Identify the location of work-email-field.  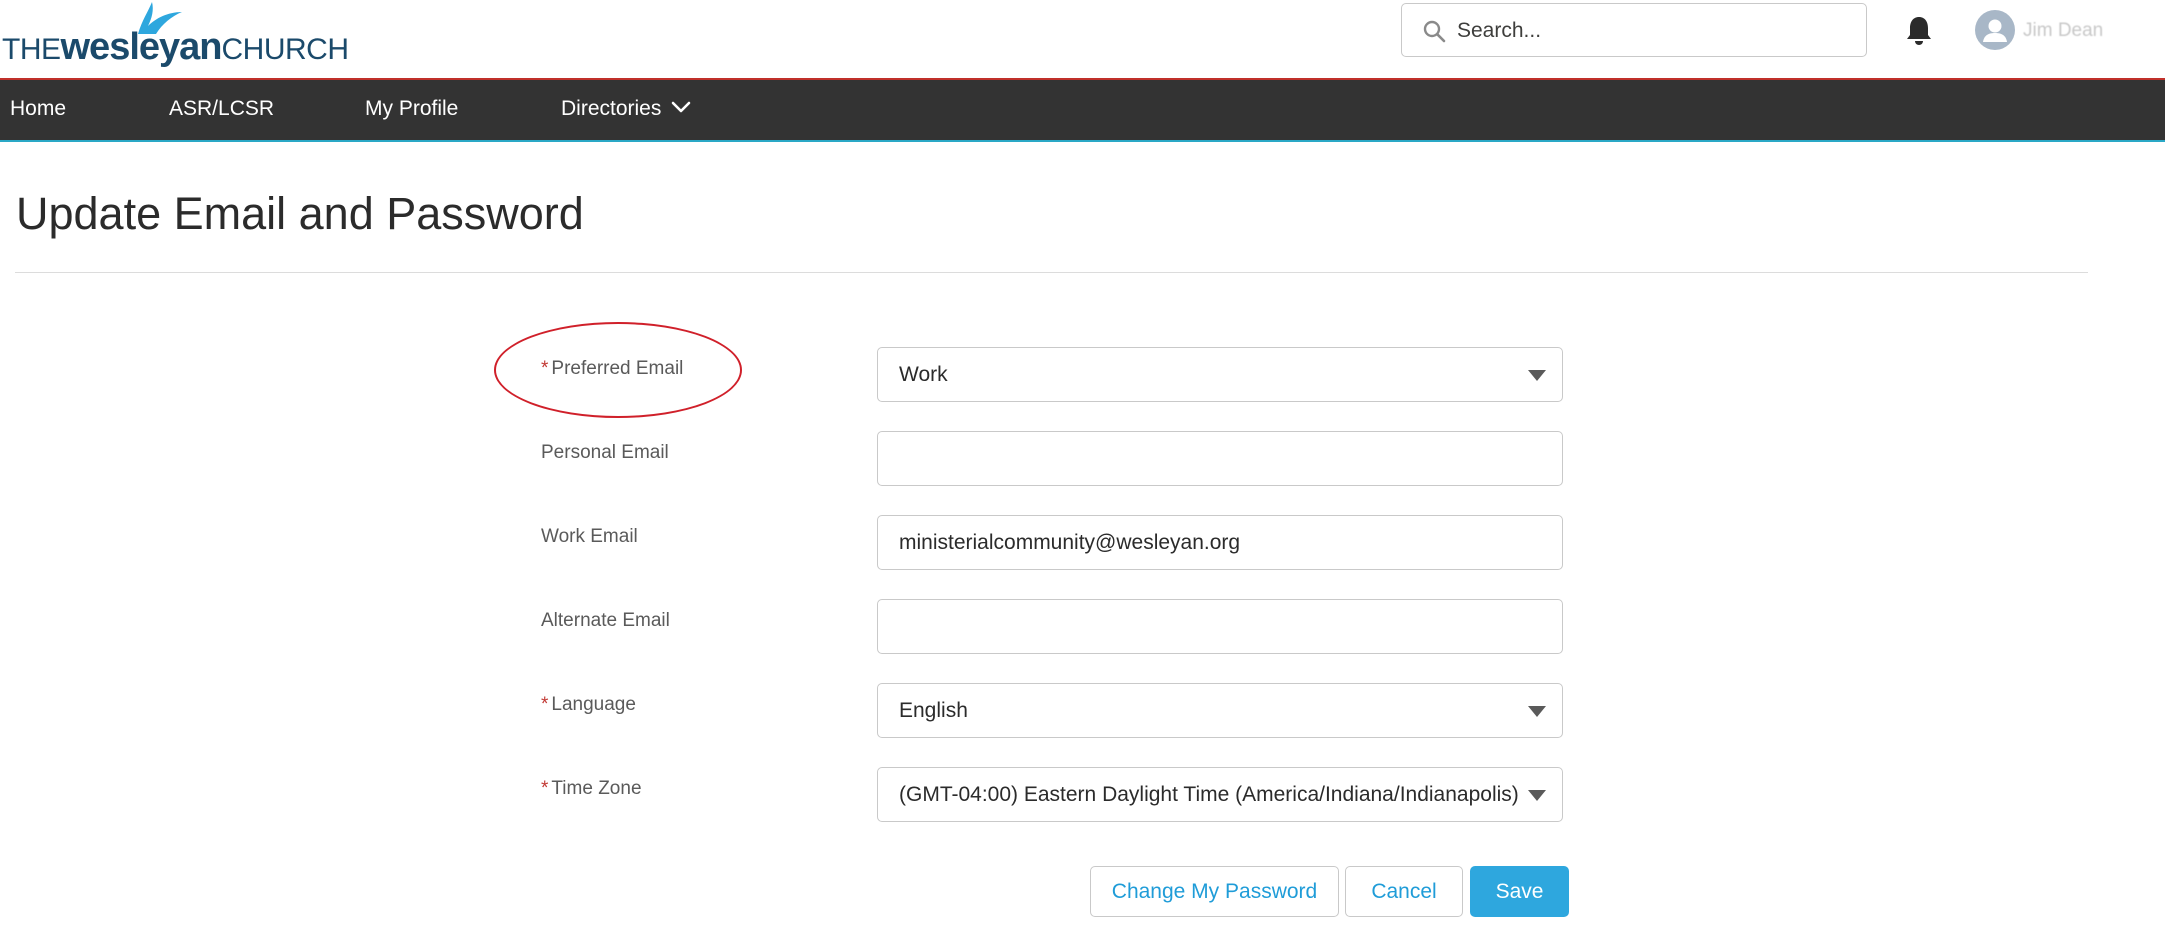
(1219, 543).